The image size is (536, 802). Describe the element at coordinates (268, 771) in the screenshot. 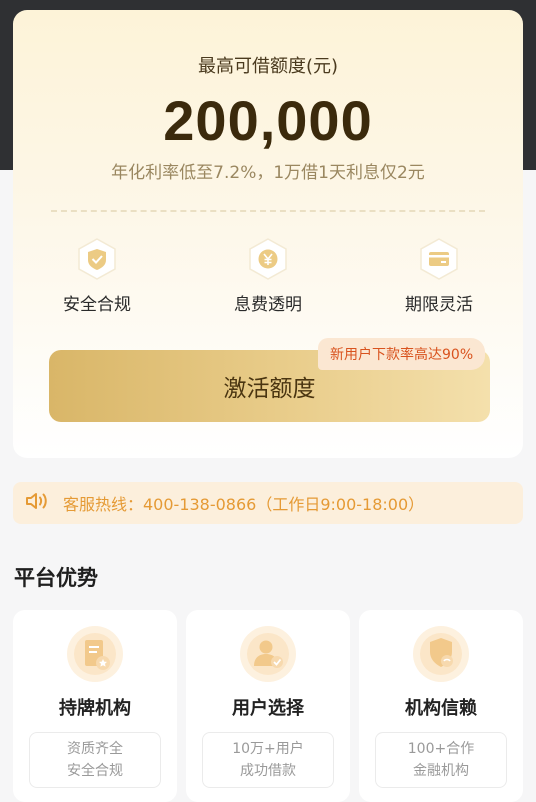

I see `advantage-desc-line: 成功借款` at that location.